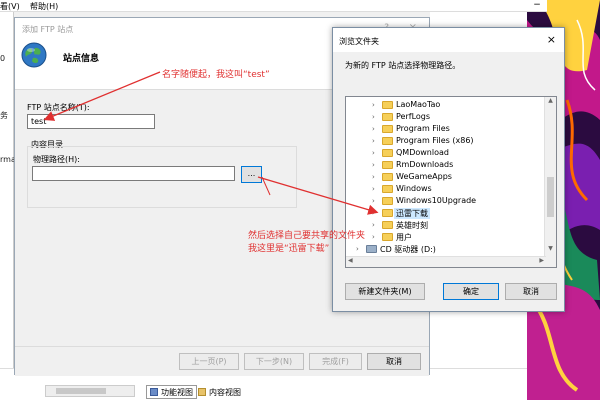 The image size is (600, 400). I want to click on dialog-title: 添加 FTP 站点, so click(48, 29).